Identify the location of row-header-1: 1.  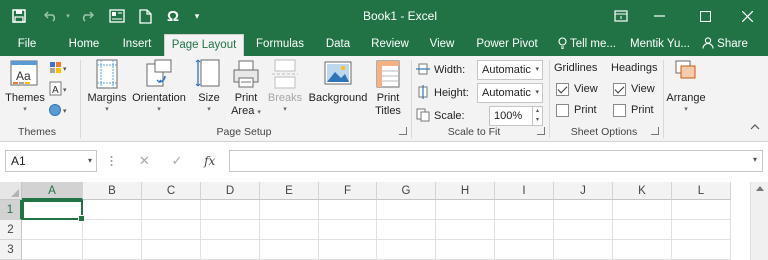
(11, 210).